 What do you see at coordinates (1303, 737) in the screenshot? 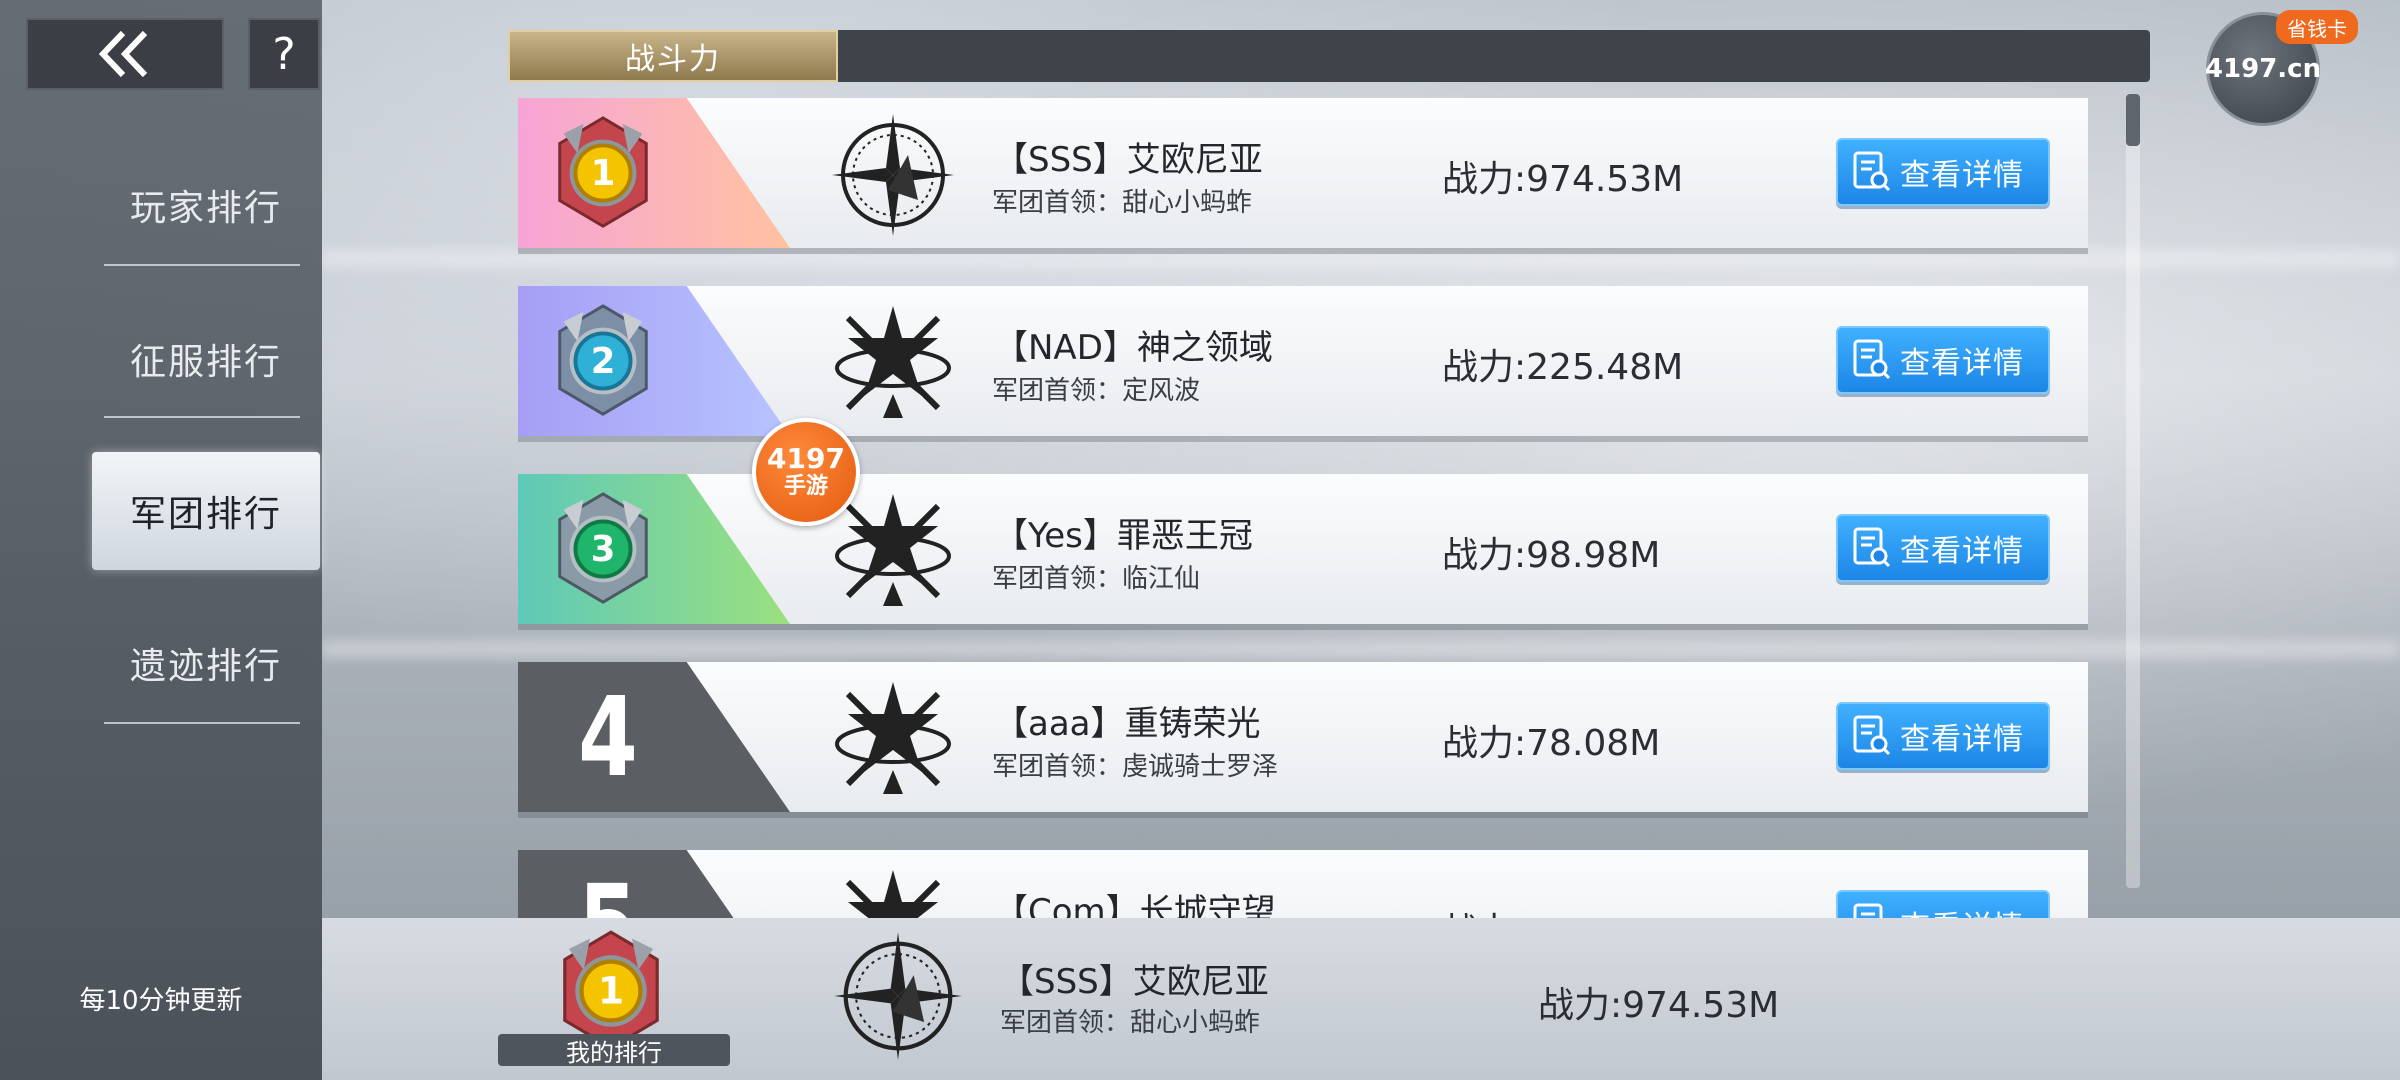
I see `ranking-row: 4 【aaa】重铸荣光 军团首领：虔诚骑士罗泽 战力:78.08M 查看详情` at bounding box center [1303, 737].